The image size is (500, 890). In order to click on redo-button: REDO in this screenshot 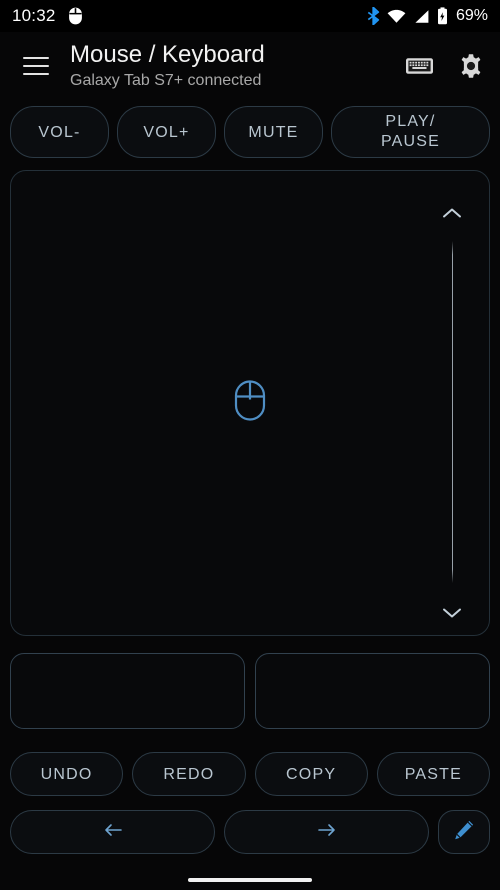, I will do `click(189, 774)`.